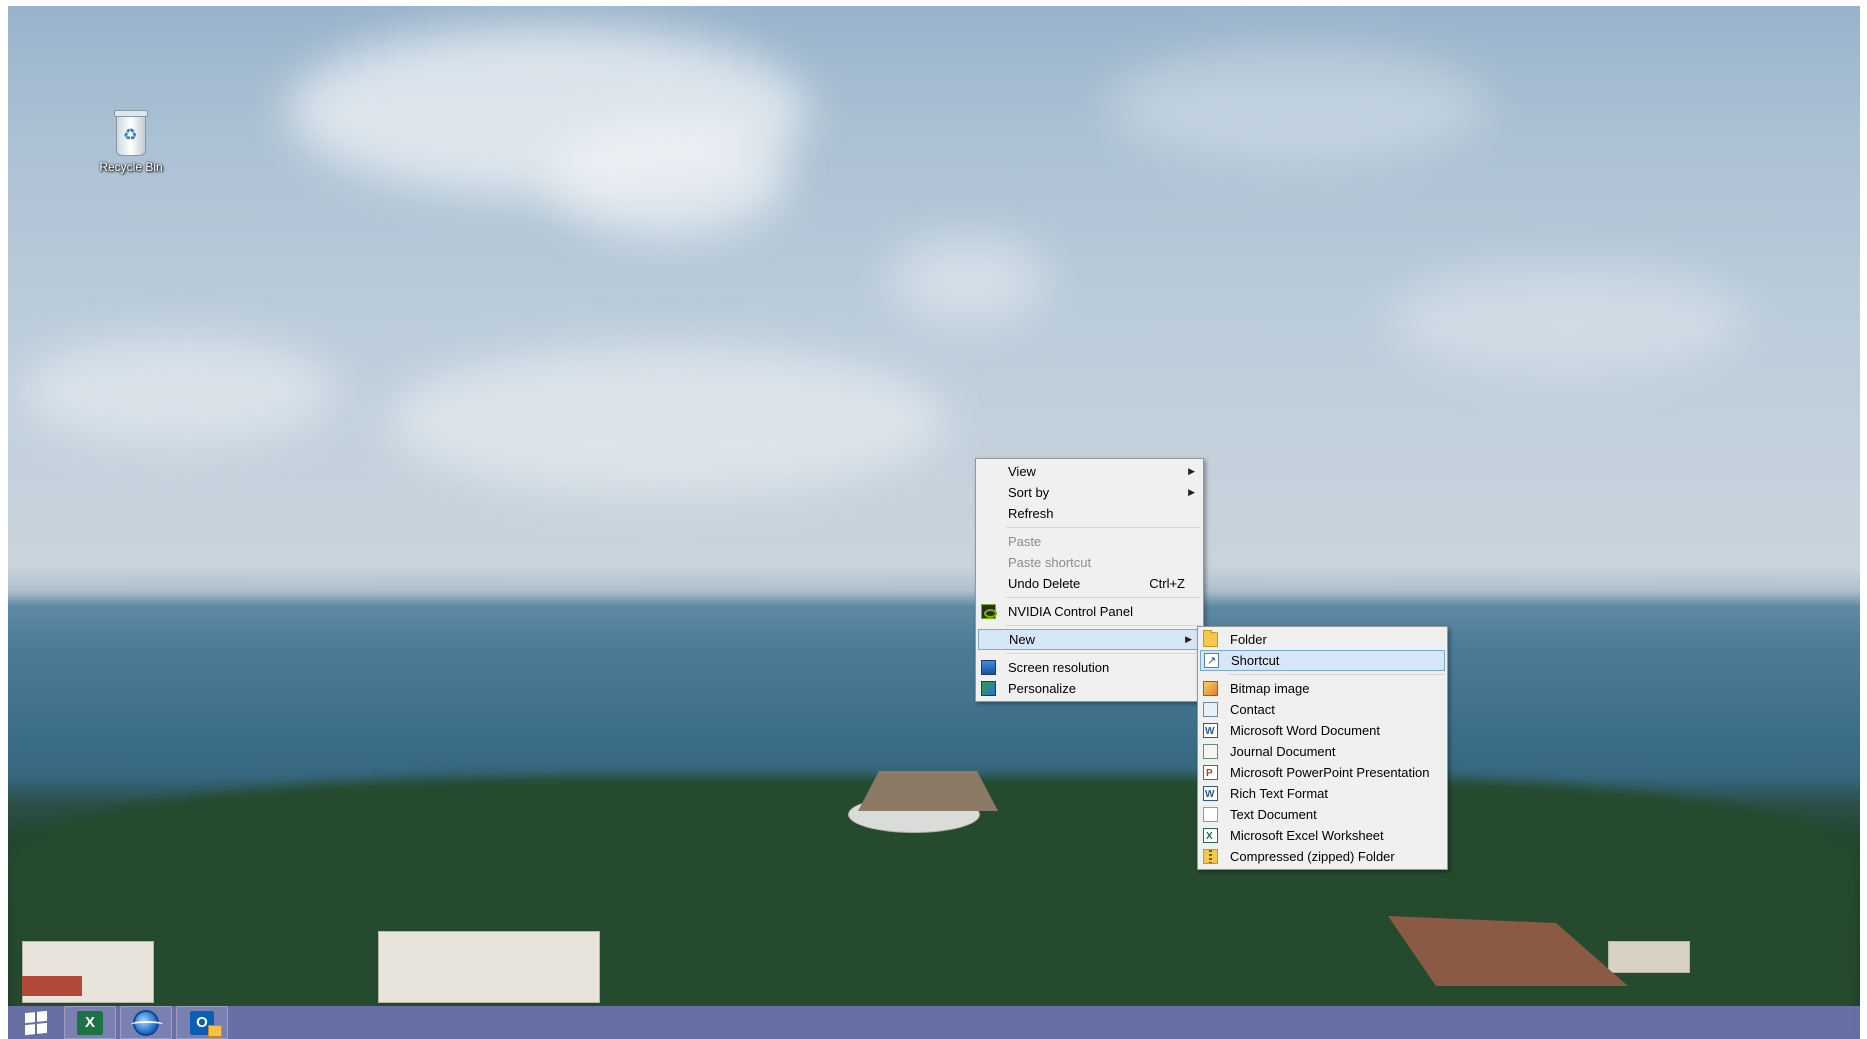 The width and height of the screenshot is (1867, 1039). I want to click on menu-item-view: View ▶, so click(1089, 471).